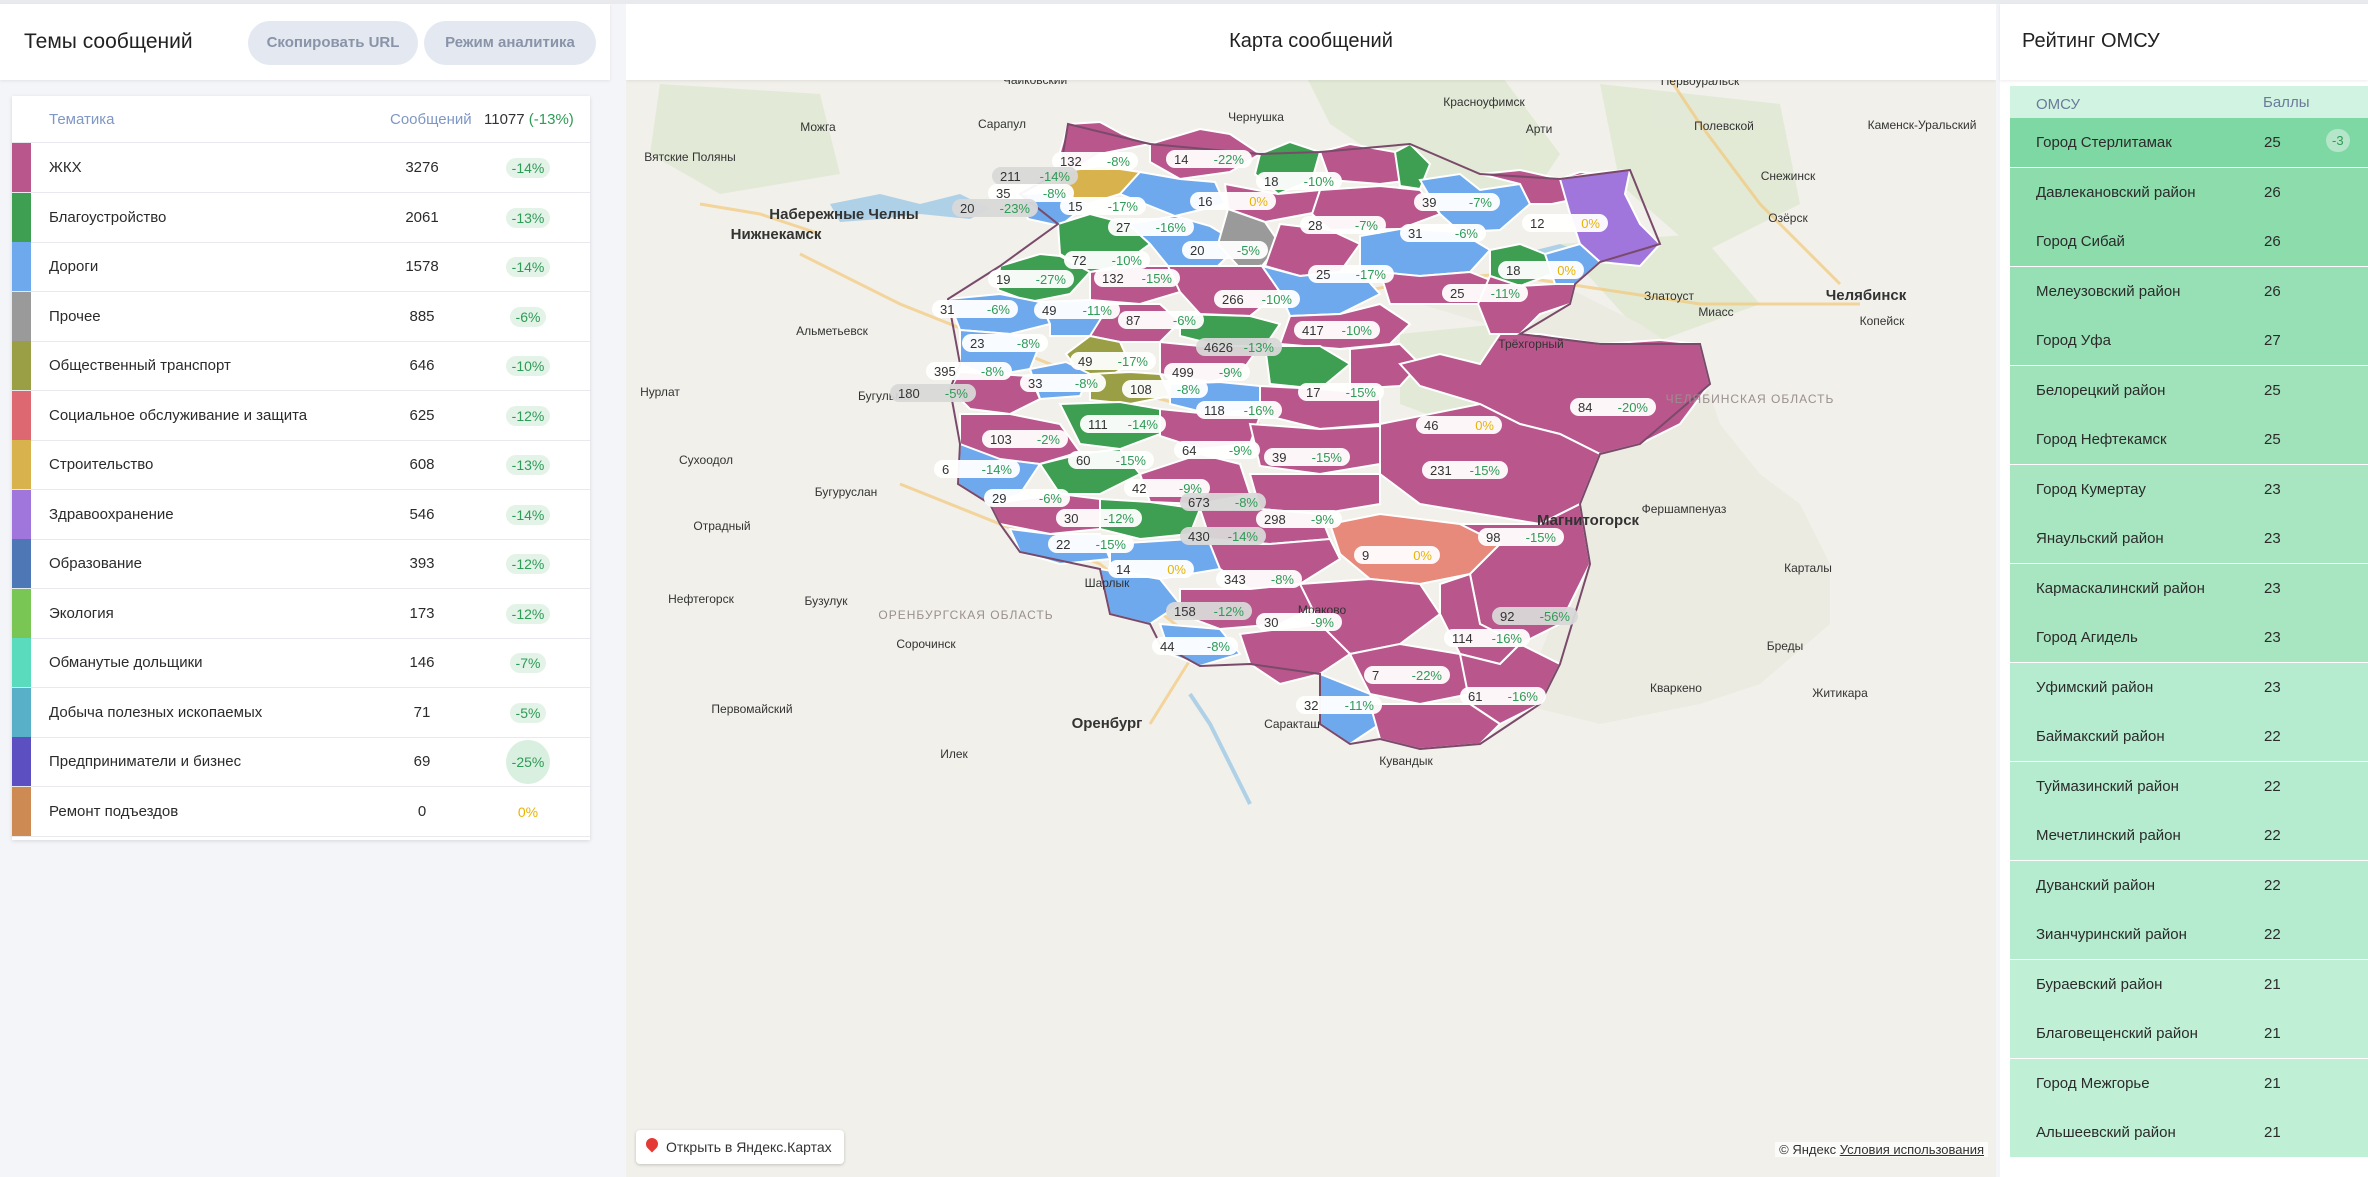 Image resolution: width=2368 pixels, height=1177 pixels. Describe the element at coordinates (2189, 143) in the screenshot. I see `rating-row: Город Стерлитамак 25 -3` at that location.